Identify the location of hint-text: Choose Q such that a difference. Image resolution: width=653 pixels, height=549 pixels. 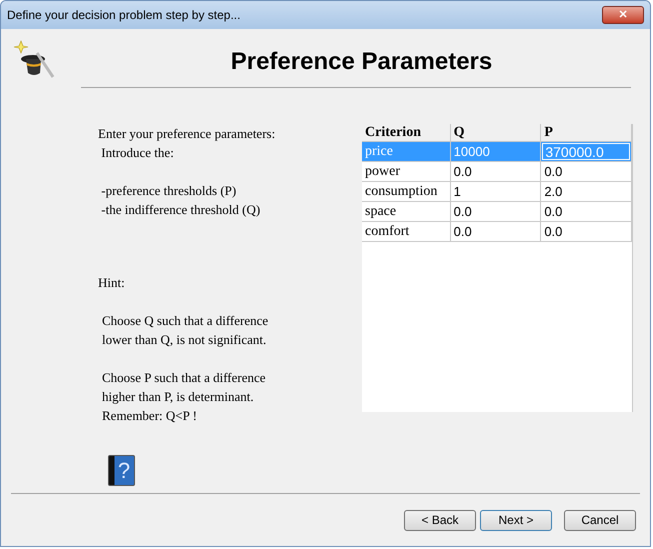
(186, 321).